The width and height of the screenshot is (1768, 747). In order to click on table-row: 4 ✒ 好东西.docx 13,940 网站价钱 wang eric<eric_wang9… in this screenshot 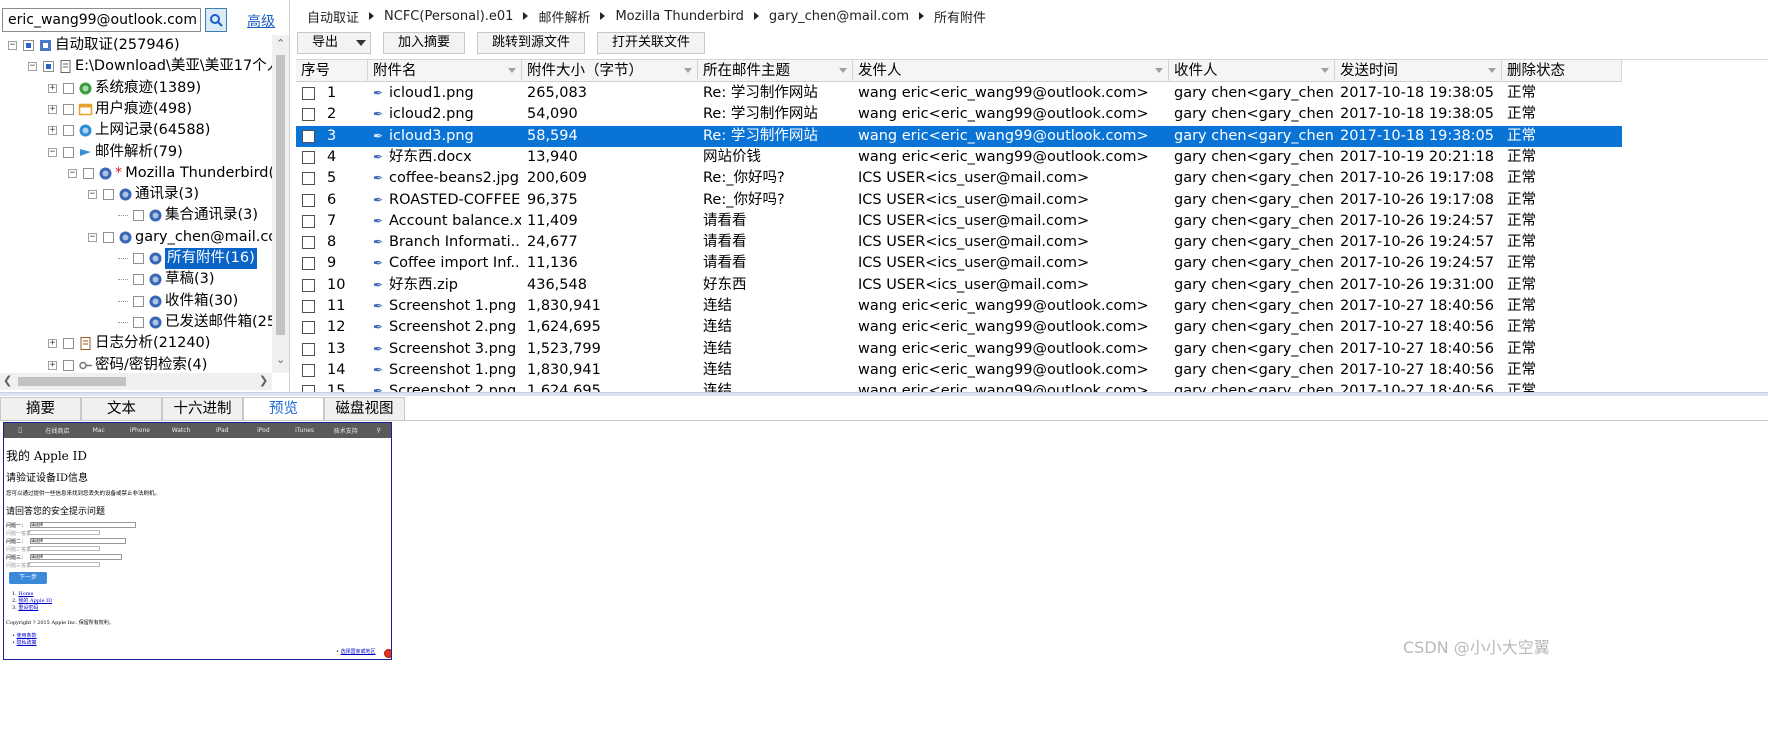, I will do `click(959, 157)`.